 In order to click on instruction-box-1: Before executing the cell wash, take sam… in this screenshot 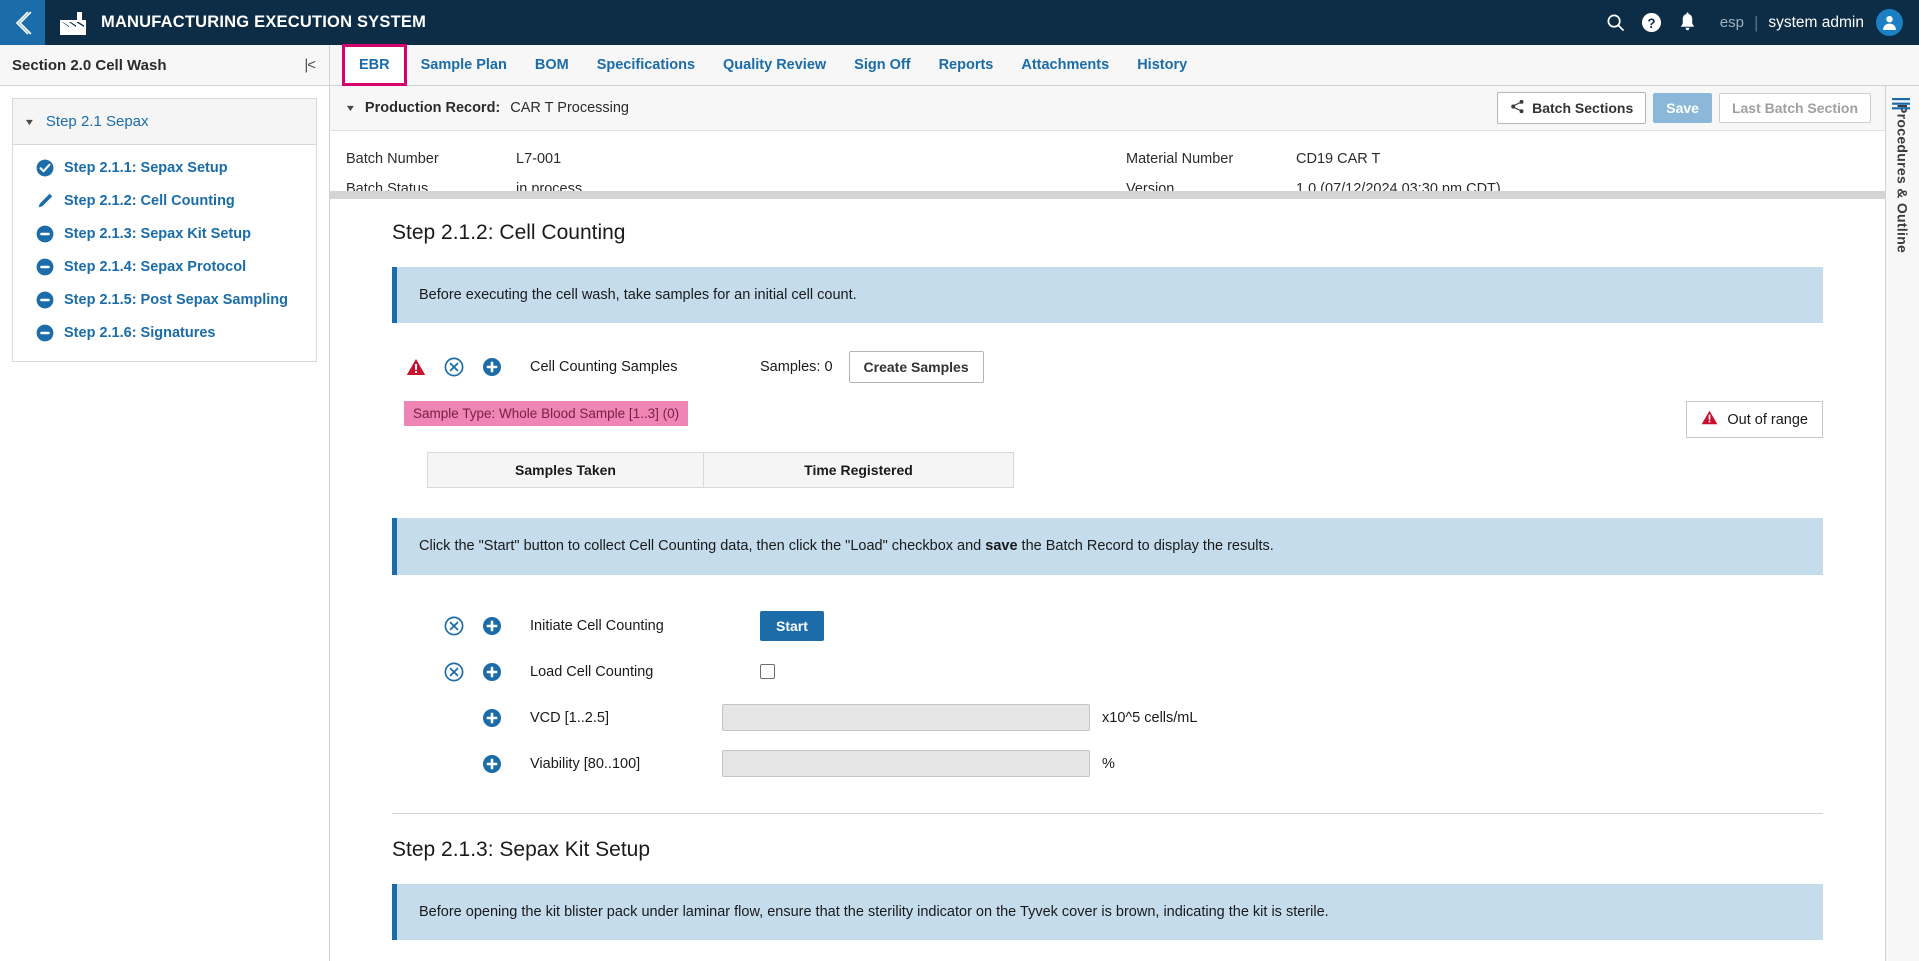, I will do `click(1107, 295)`.